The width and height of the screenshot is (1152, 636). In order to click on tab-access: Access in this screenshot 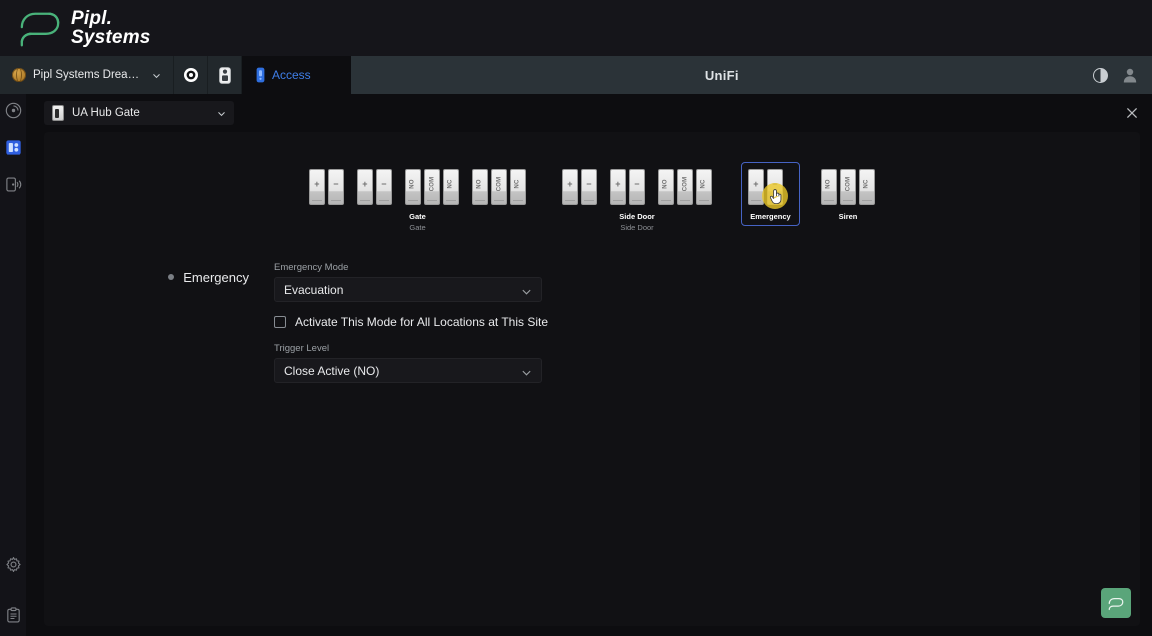, I will do `click(283, 75)`.